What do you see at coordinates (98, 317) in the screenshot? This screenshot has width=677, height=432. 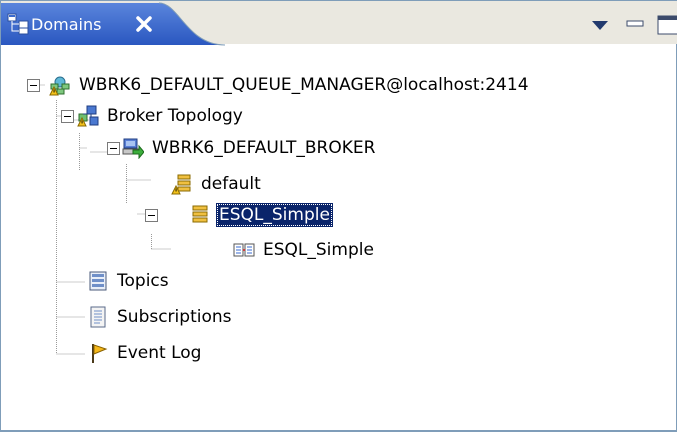 I see `subscriptions-icon` at bounding box center [98, 317].